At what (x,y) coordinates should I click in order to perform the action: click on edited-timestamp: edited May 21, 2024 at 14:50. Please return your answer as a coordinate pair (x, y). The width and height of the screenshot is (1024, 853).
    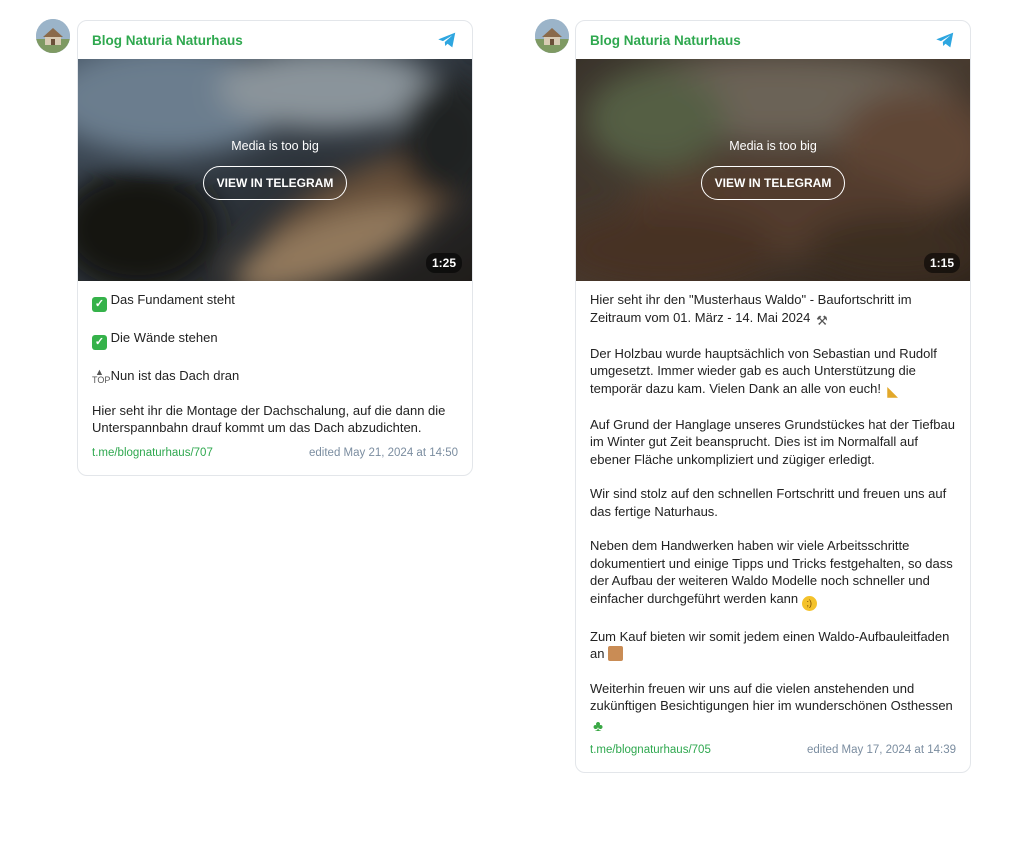
    Looking at the image, I should click on (383, 452).